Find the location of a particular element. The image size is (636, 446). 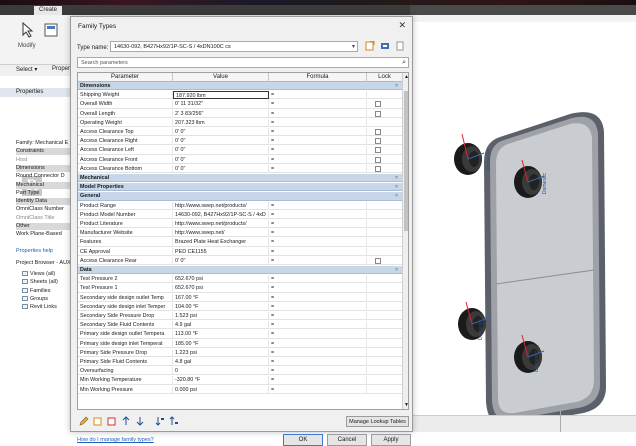

help-link: How do I manage family types? is located at coordinates (115, 440).